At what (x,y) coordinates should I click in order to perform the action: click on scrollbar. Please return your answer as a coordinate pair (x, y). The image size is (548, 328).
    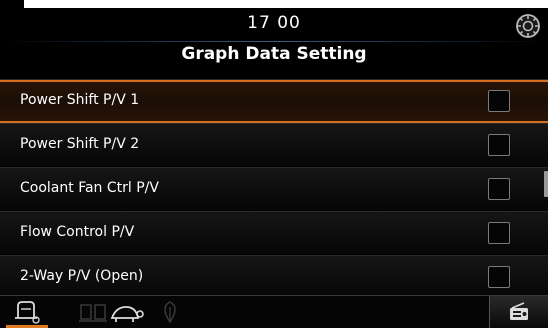
    Looking at the image, I should click on (546, 184).